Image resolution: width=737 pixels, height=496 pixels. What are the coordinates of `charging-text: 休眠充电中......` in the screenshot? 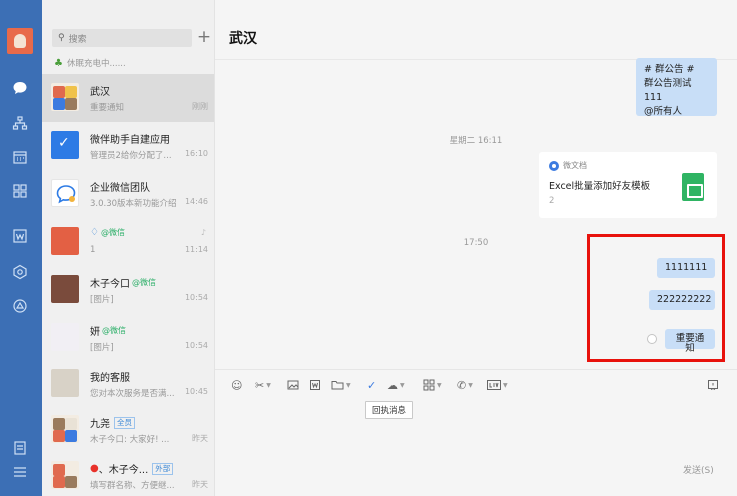 It's located at (96, 64).